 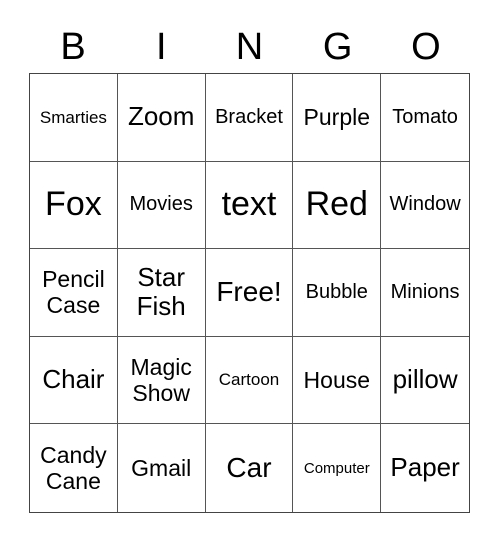 What do you see at coordinates (161, 118) in the screenshot?
I see `bingo-cell: Zoom` at bounding box center [161, 118].